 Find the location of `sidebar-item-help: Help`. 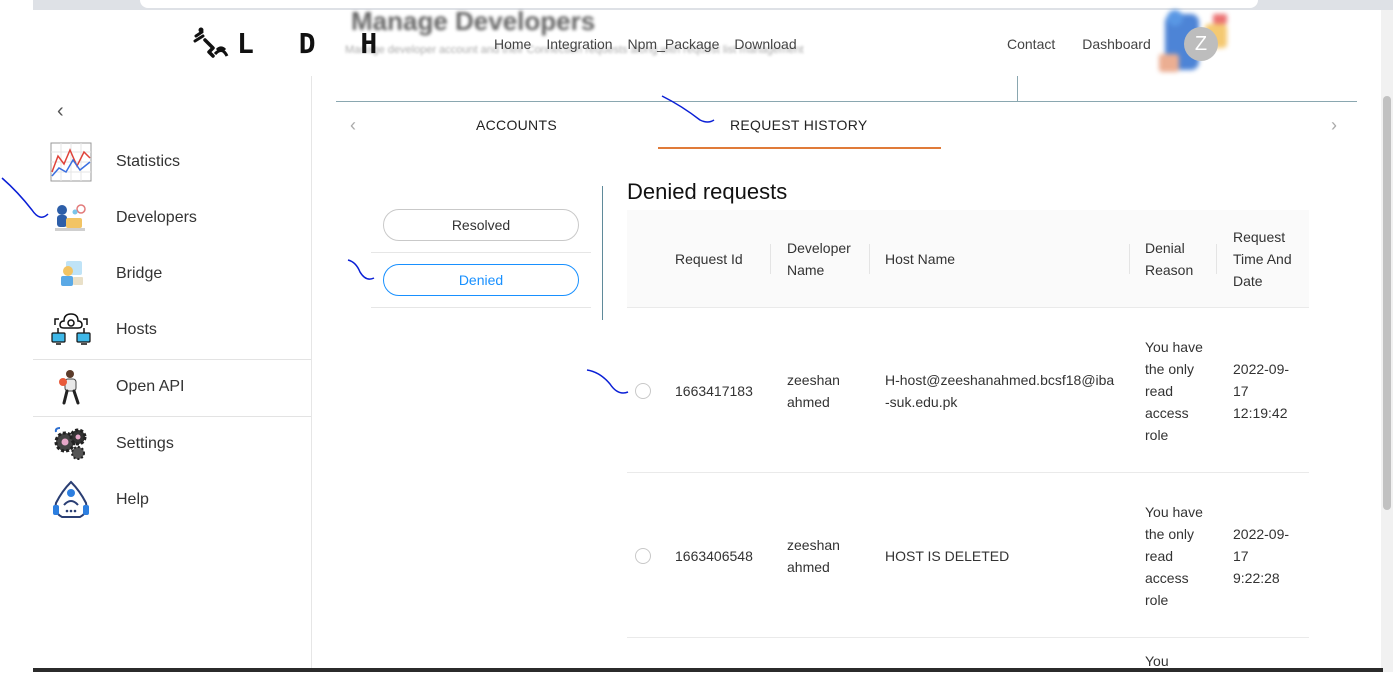

sidebar-item-help: Help is located at coordinates (172, 500).